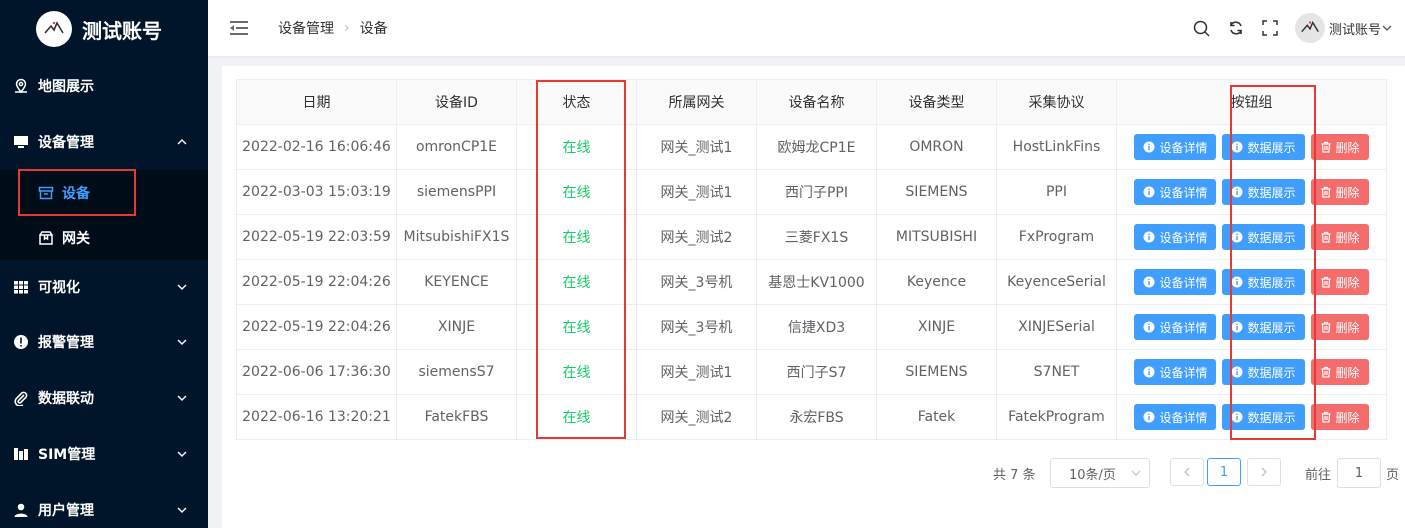  I want to click on brand-logo: 测试账号, so click(104, 29).